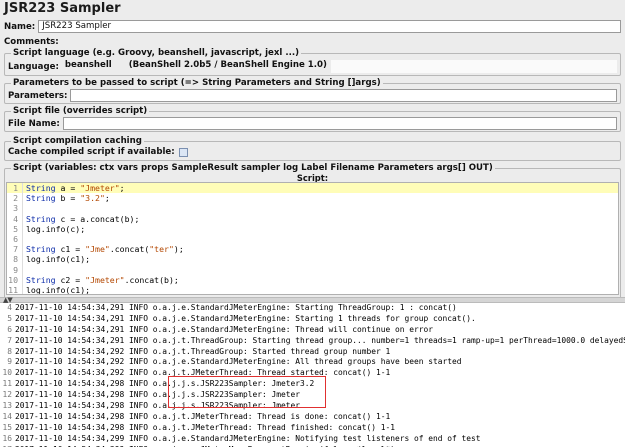  What do you see at coordinates (312, 228) in the screenshot?
I see `script-line: 5 log.info(c);` at bounding box center [312, 228].